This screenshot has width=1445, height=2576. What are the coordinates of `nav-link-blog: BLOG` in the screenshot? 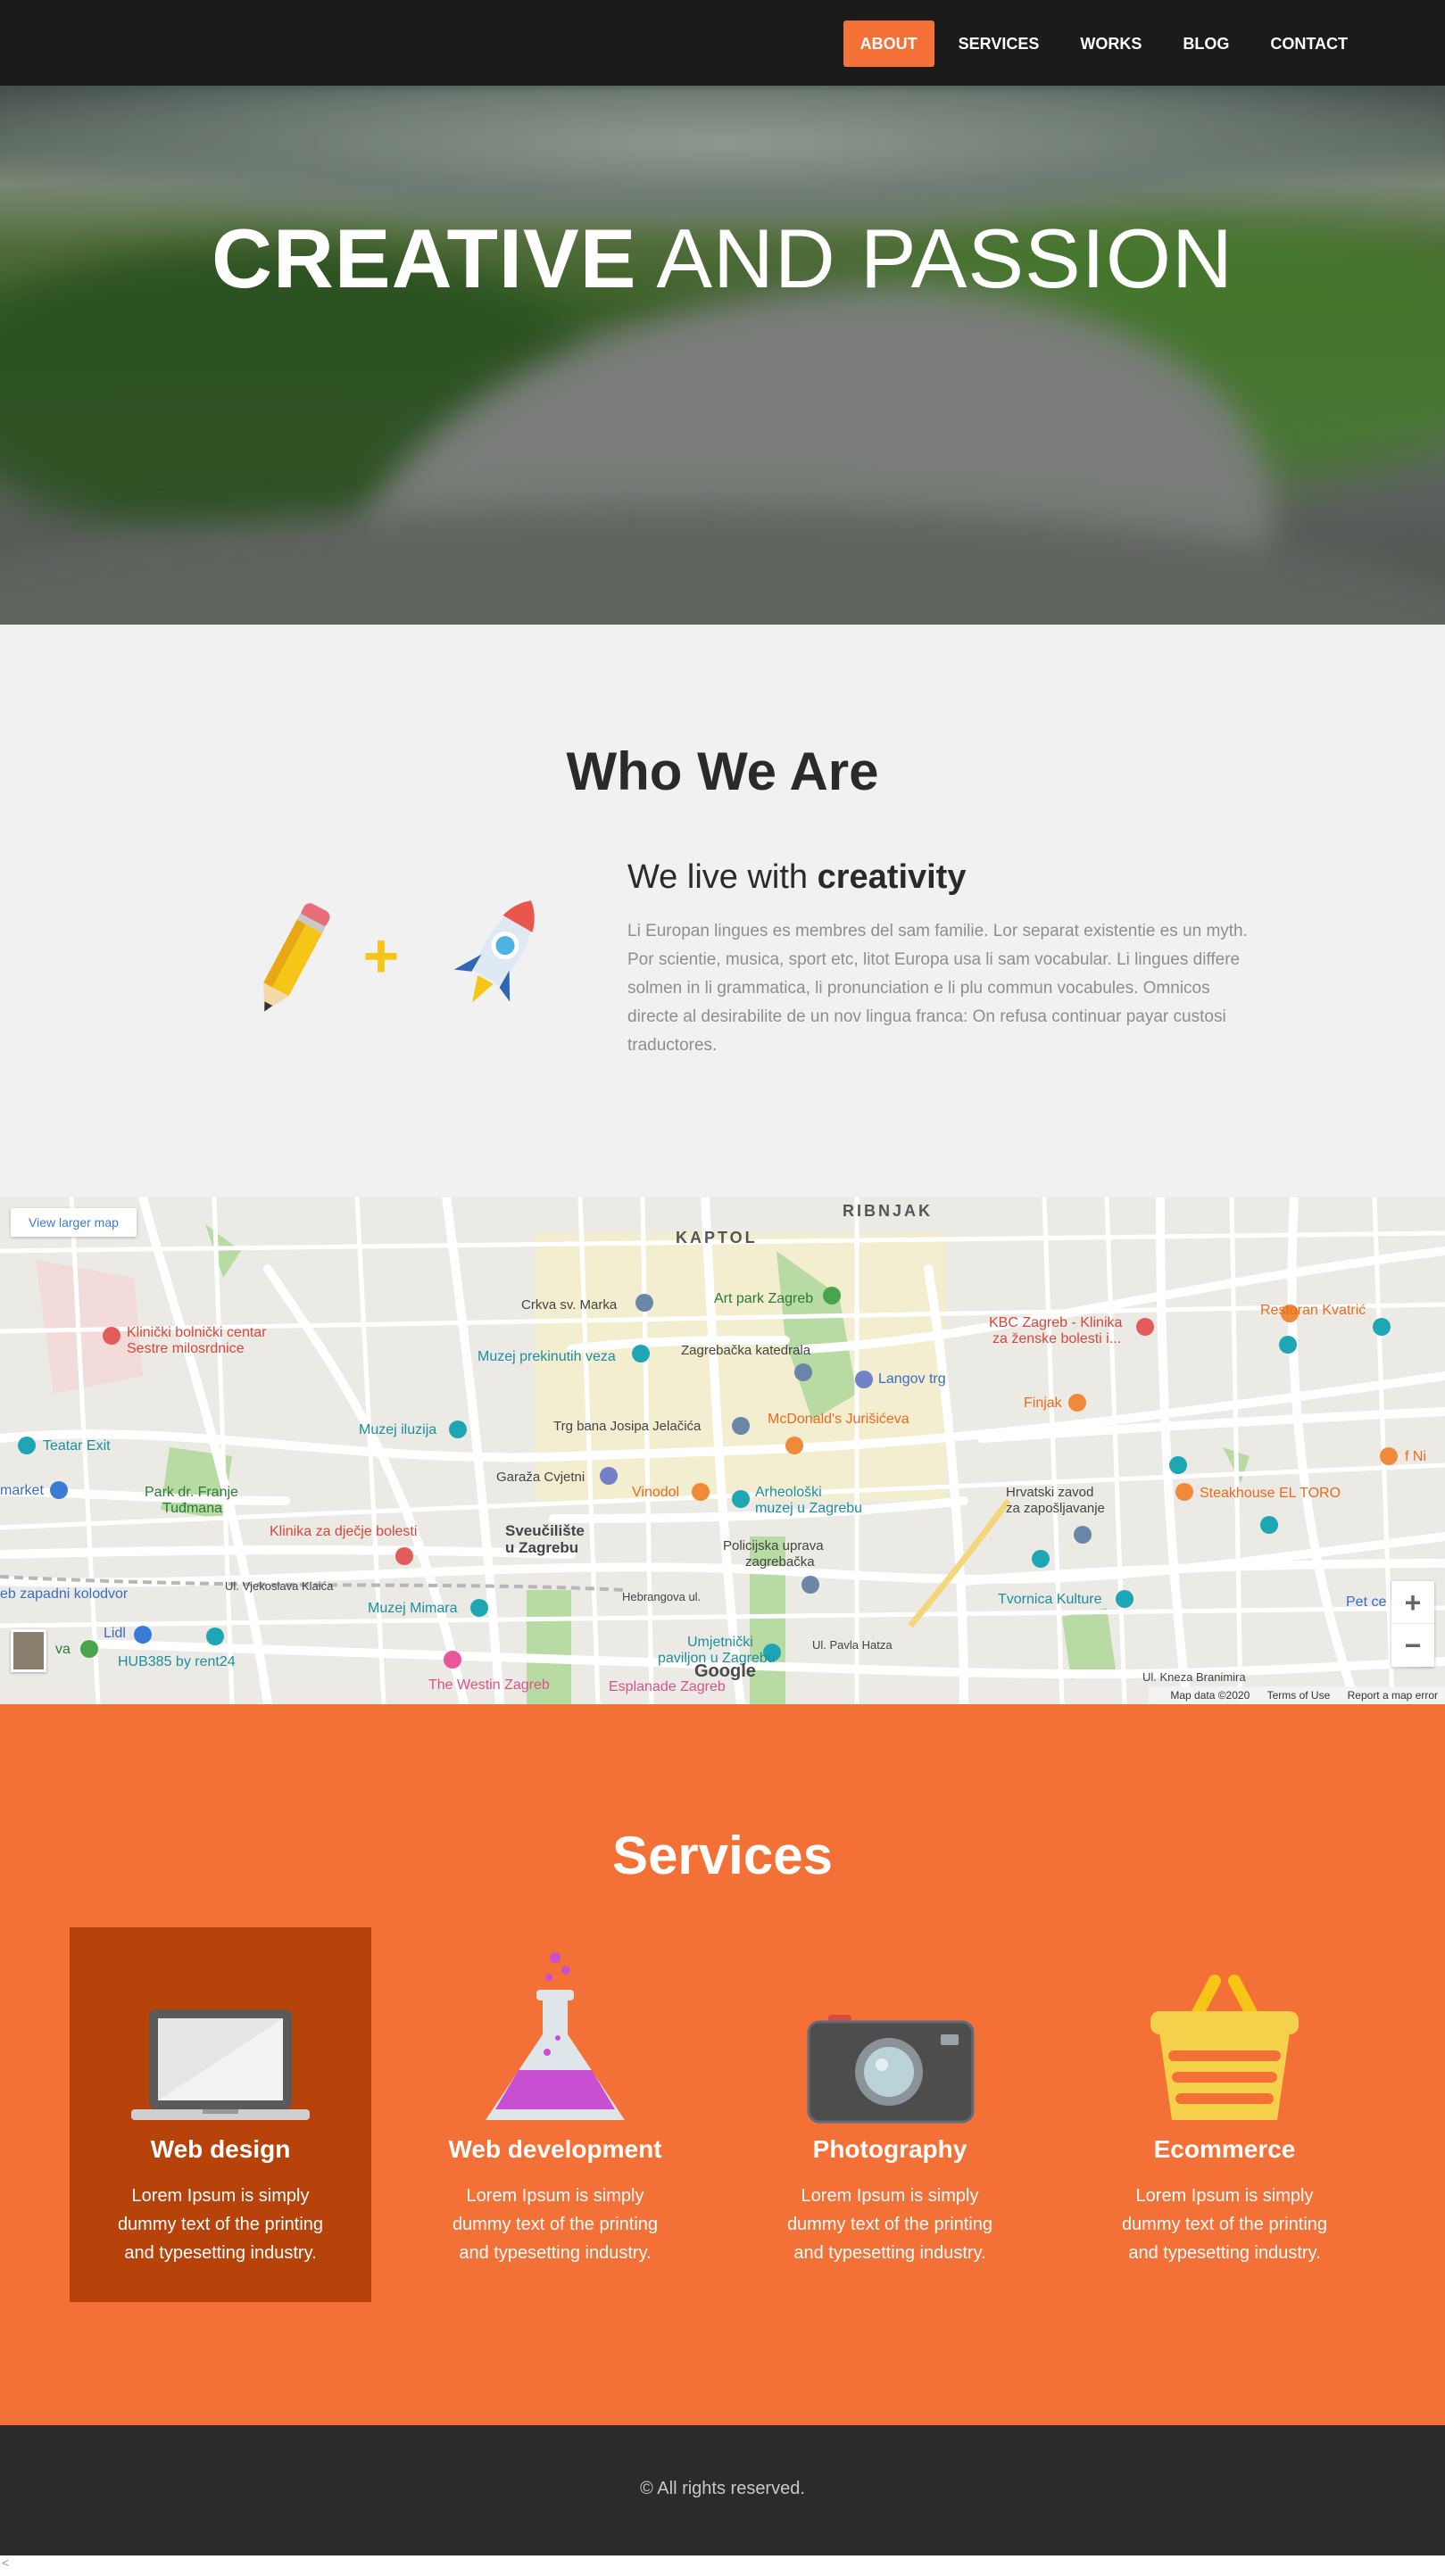 It's located at (1206, 44).